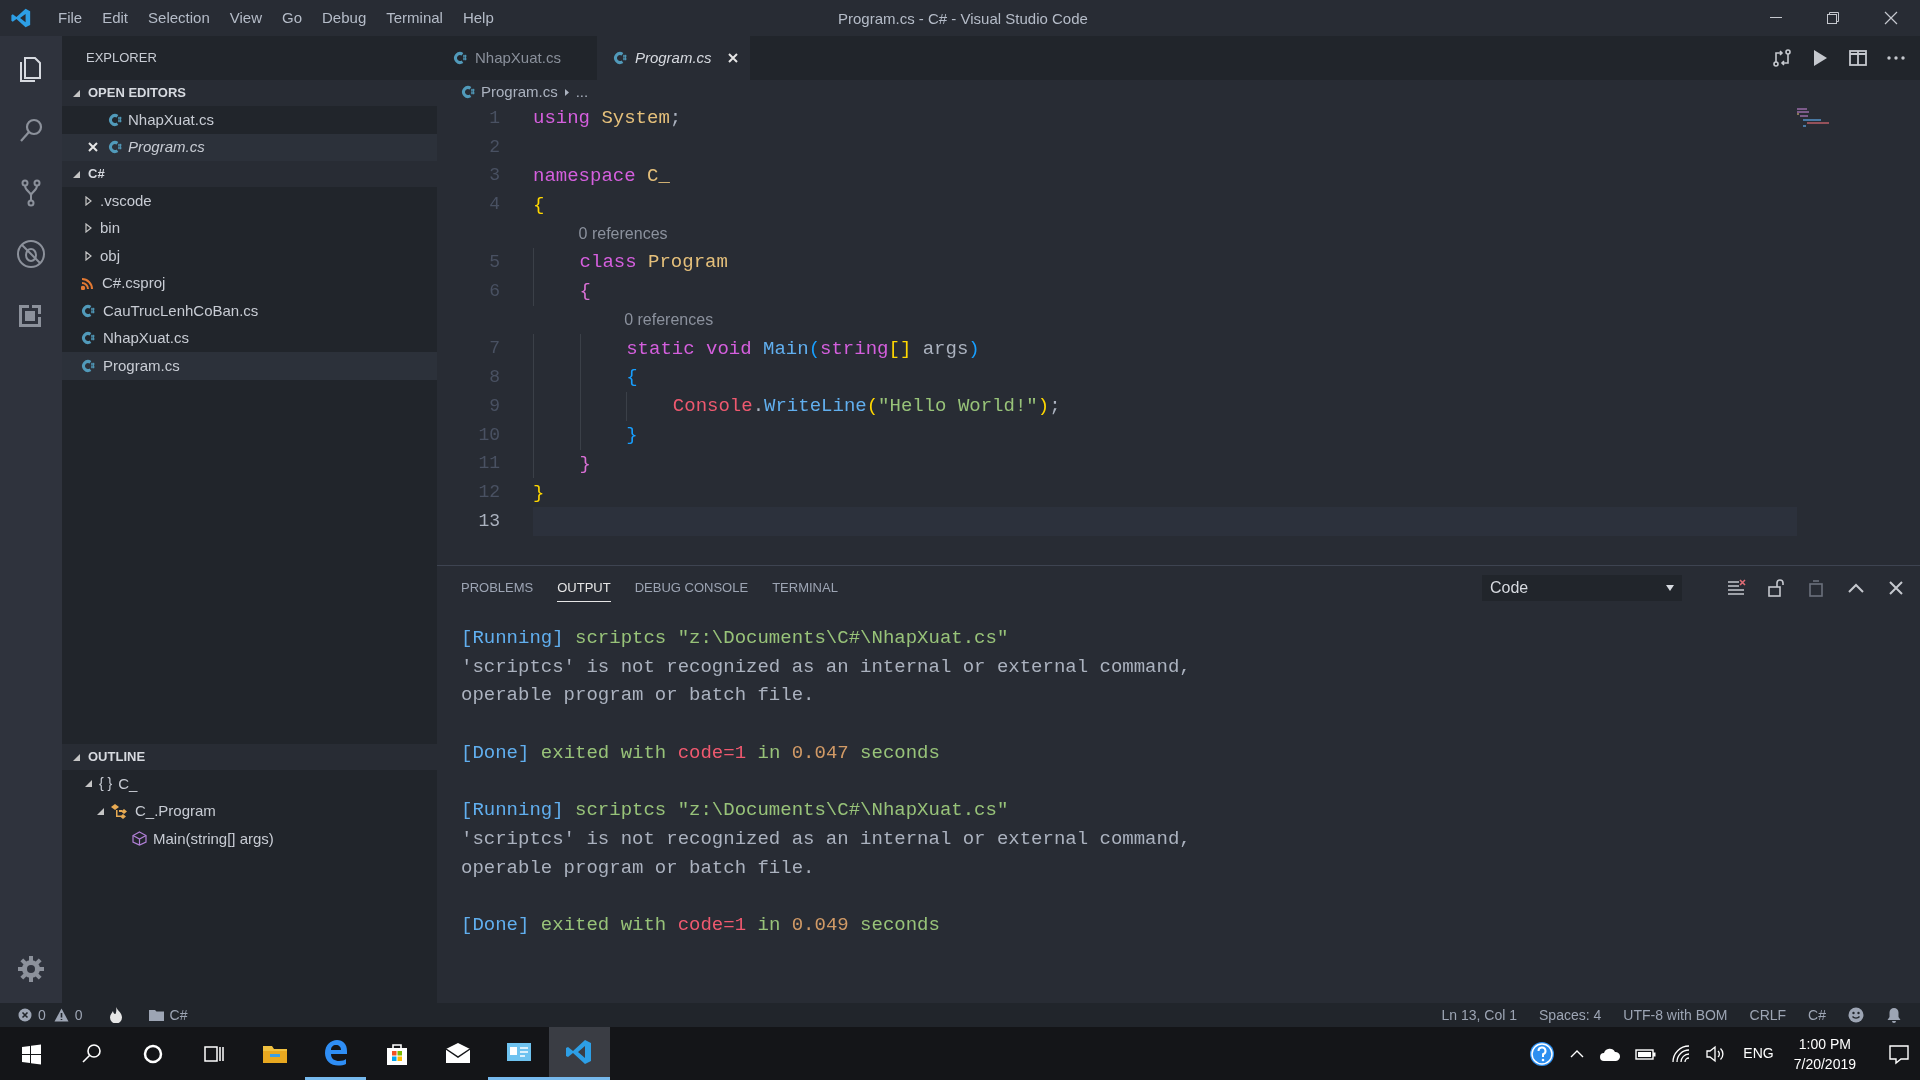 The height and width of the screenshot is (1080, 1920). What do you see at coordinates (566, 92) in the screenshot?
I see `chevron-right-icon` at bounding box center [566, 92].